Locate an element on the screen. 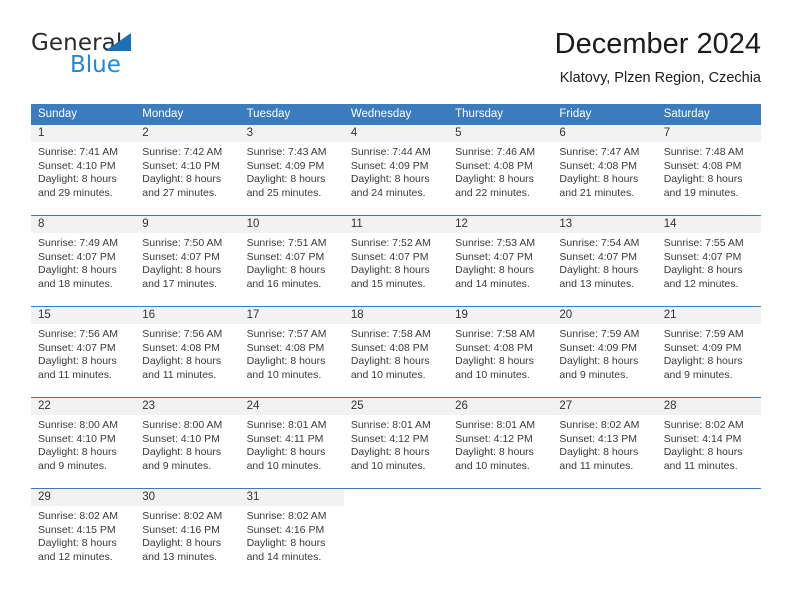 The width and height of the screenshot is (792, 612). sunrise-text: Sunrise: 7:41 AM is located at coordinates (78, 152).